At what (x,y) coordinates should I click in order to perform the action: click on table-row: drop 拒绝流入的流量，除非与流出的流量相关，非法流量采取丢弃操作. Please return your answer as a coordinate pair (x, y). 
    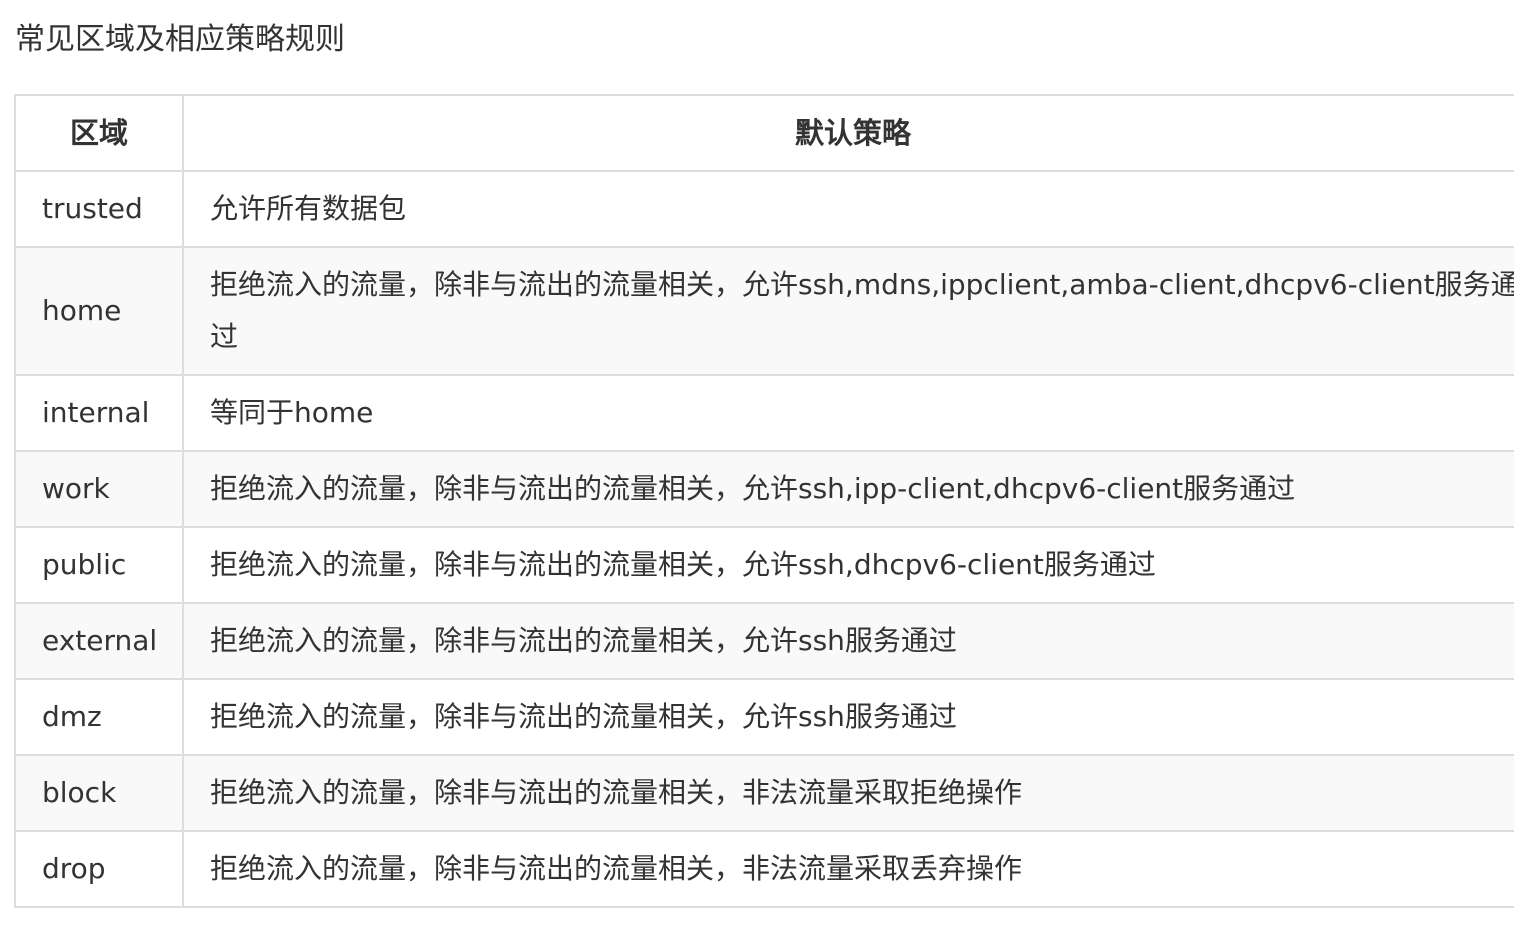
    Looking at the image, I should click on (764, 869).